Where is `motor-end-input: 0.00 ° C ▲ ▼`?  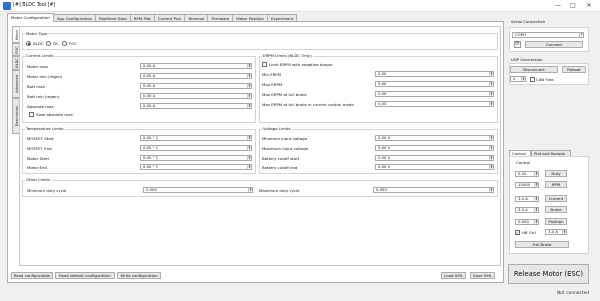
motor-end-input: 0.00 ° C ▲ ▼ is located at coordinates (196, 167).